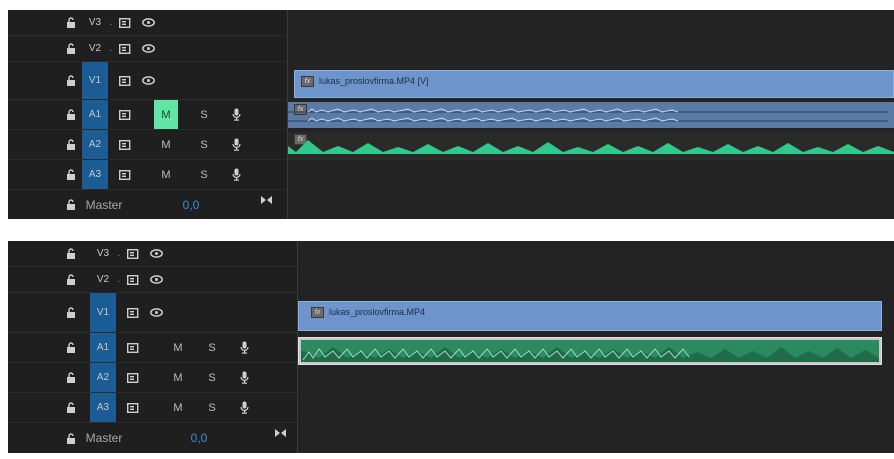  Describe the element at coordinates (590, 316) in the screenshot. I see `video-clip: fx lukas_proslovfirma.MP4` at that location.